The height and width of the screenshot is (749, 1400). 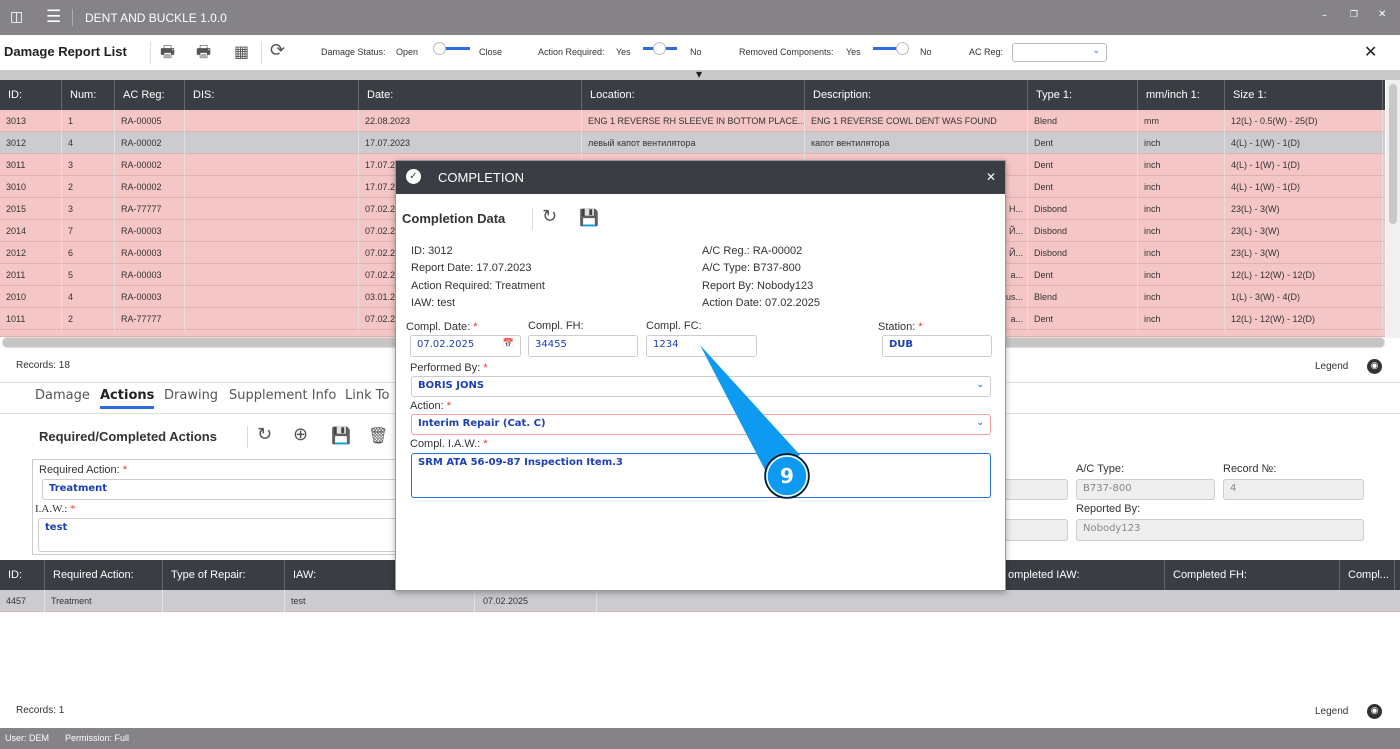 I want to click on dialog-close-button: ✕, so click(x=991, y=177).